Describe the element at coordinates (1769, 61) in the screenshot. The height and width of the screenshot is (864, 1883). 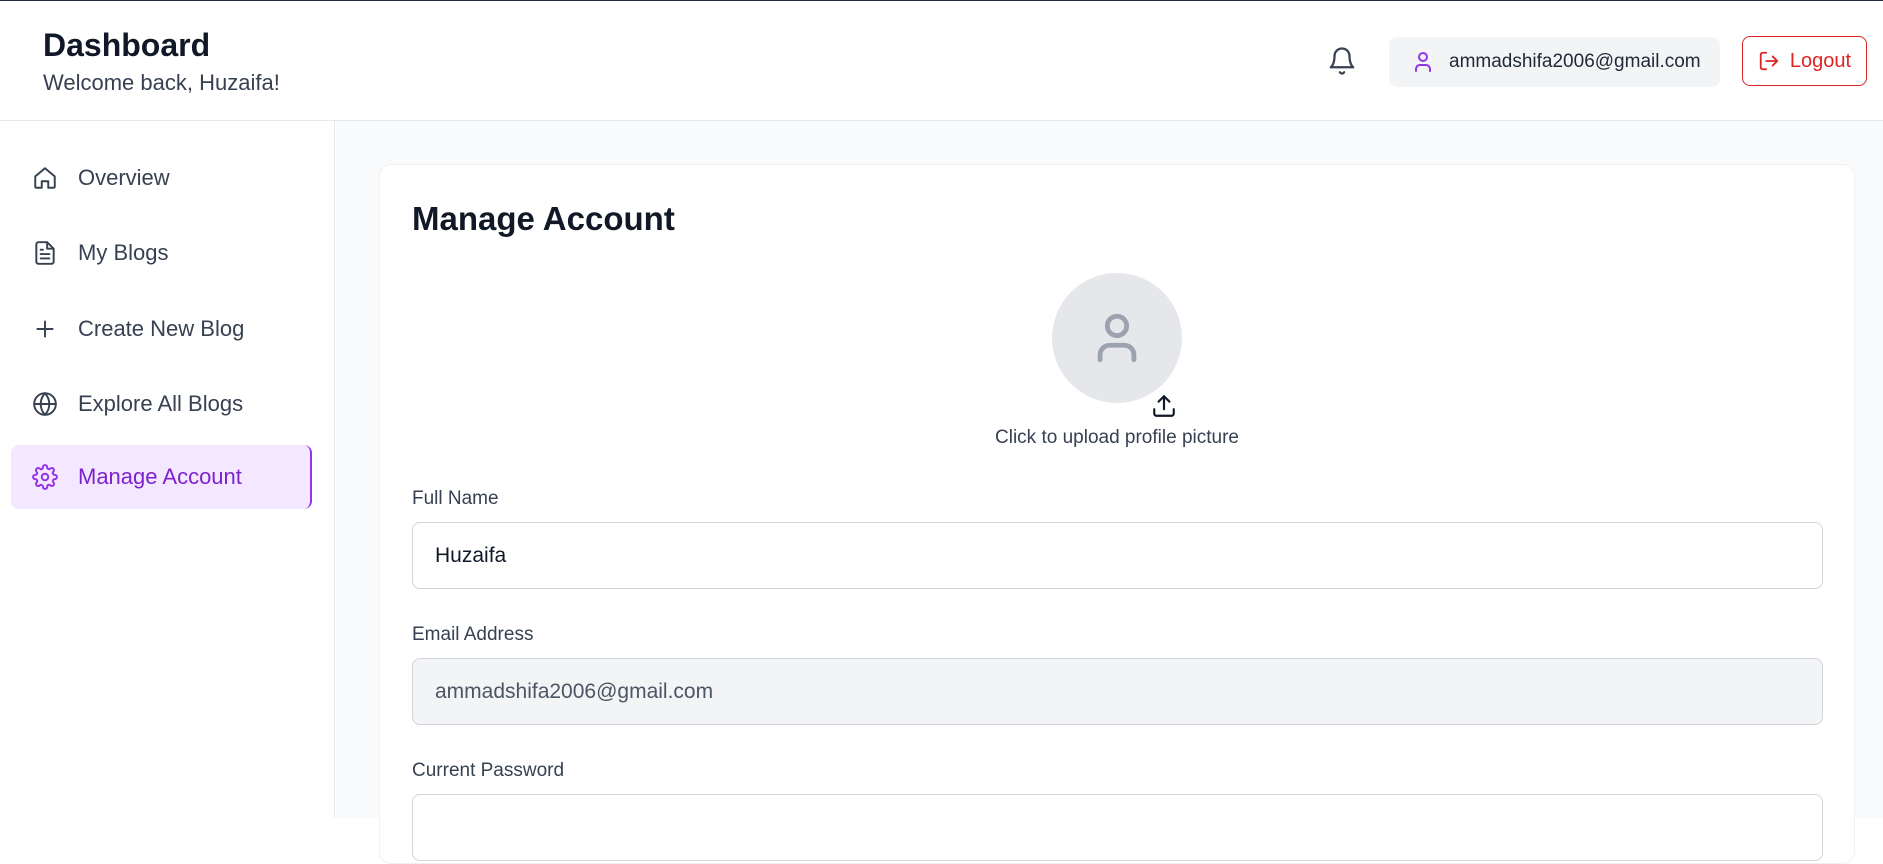
I see `logout-icon` at that location.